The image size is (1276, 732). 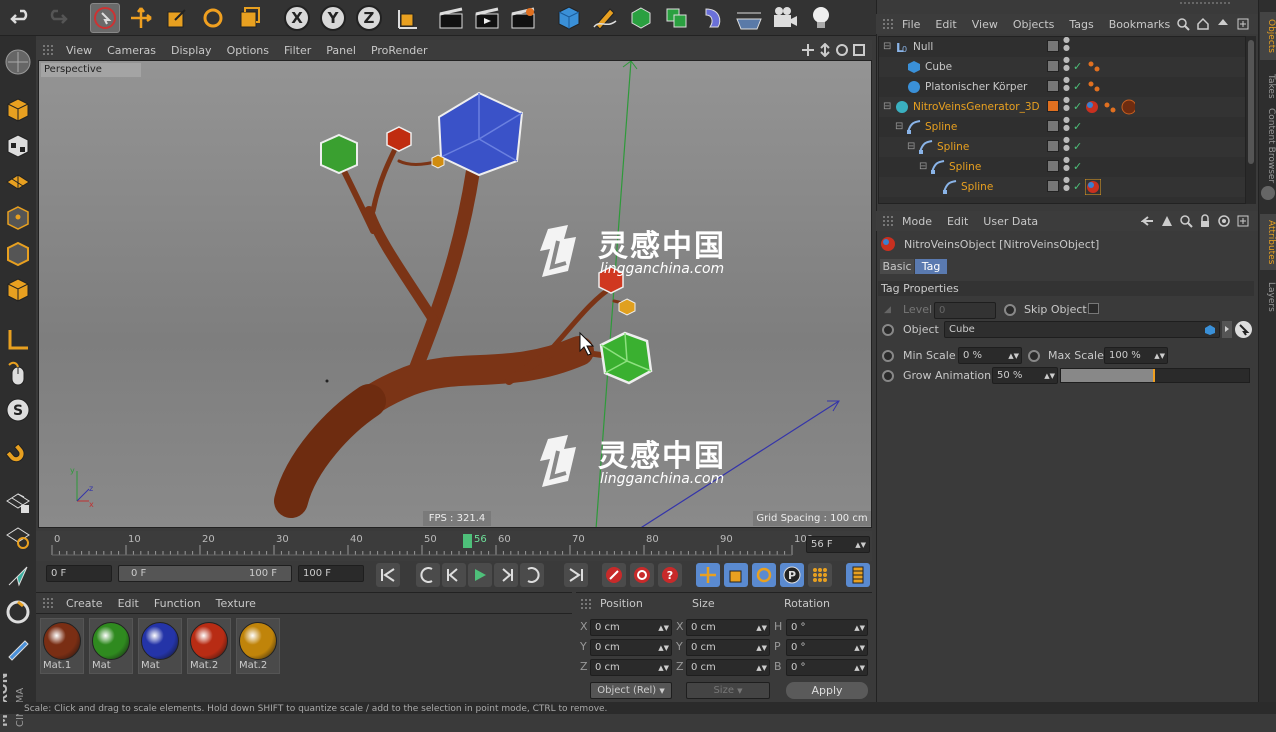 I want to click on menu-texture: Texture, so click(x=236, y=603).